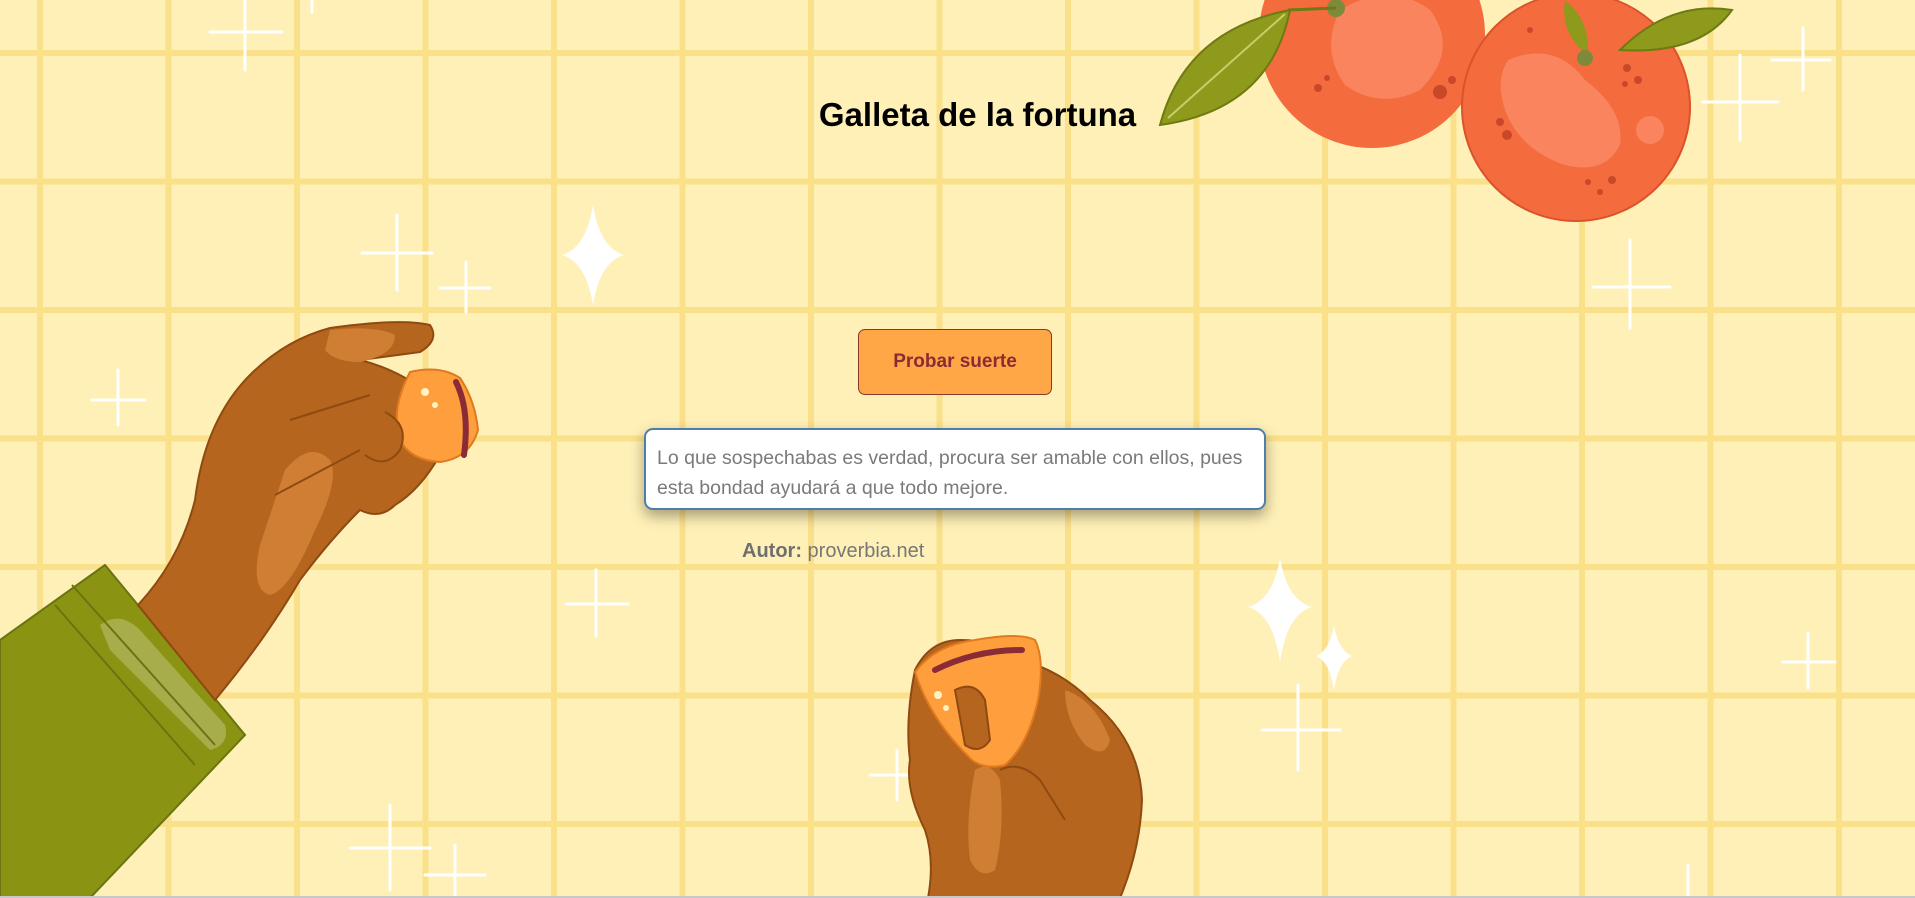 This screenshot has height=898, width=1915. I want to click on try-luck-button: Probar suerte, so click(955, 362).